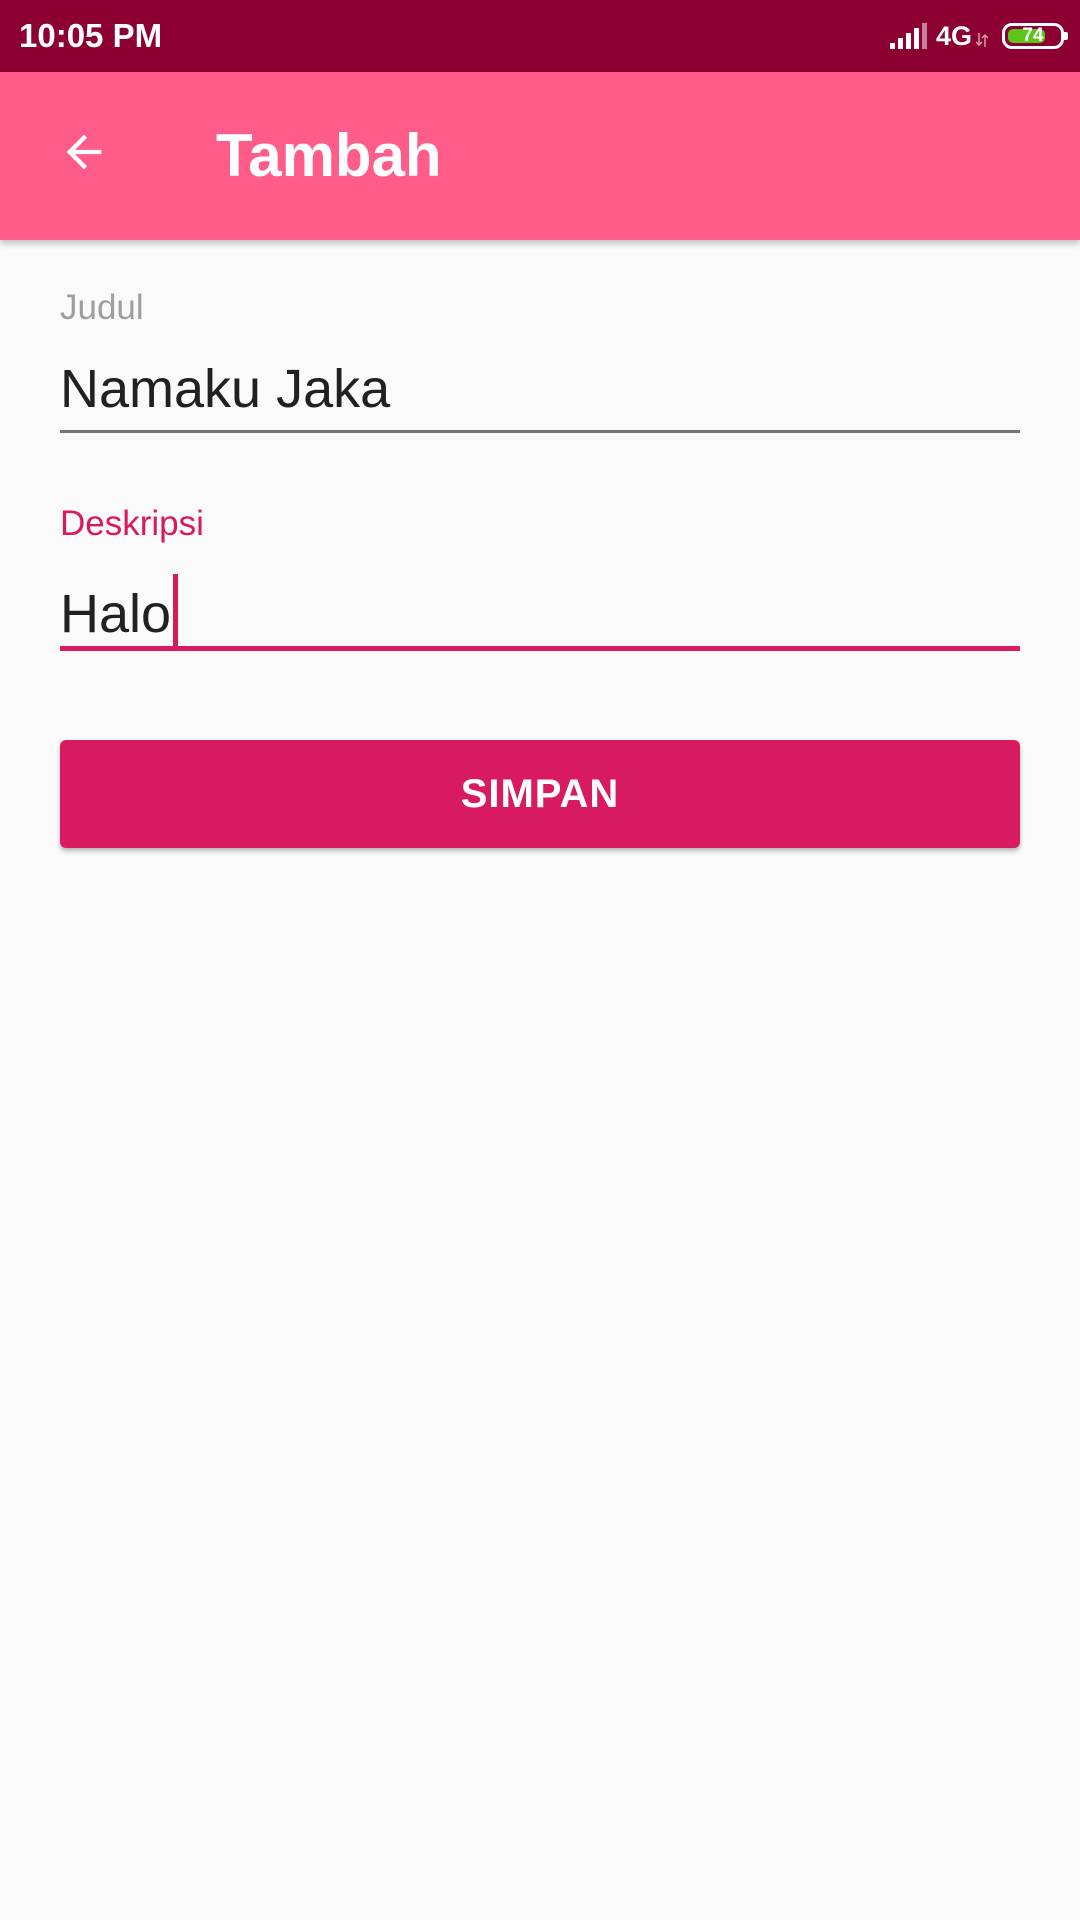 This screenshot has height=1920, width=1080. I want to click on judul-field: Judul Namaku Jaka, so click(540, 360).